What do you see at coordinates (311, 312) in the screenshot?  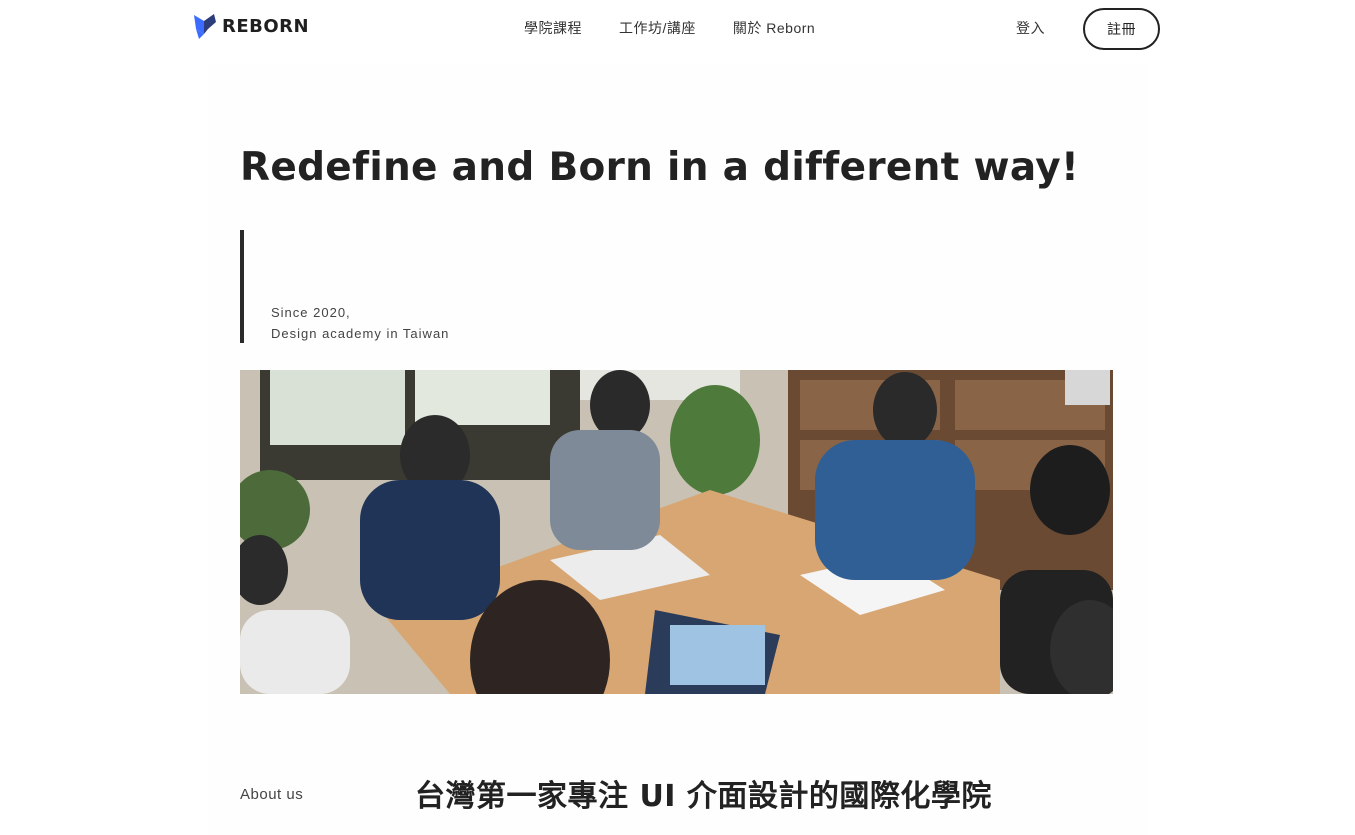 I see `since-line-1: Since 2020,` at bounding box center [311, 312].